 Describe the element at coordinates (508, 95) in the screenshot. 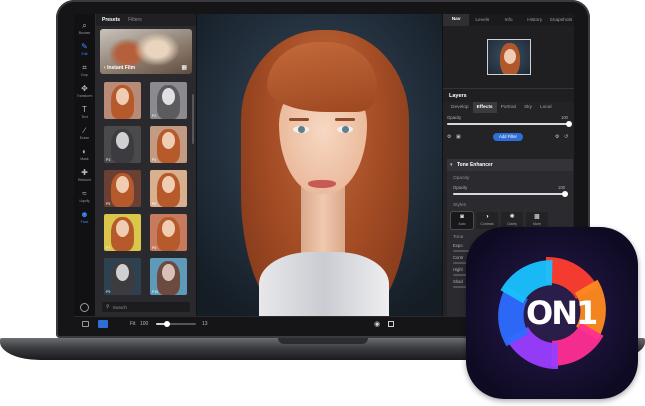

I see `layers-title: Layers` at that location.